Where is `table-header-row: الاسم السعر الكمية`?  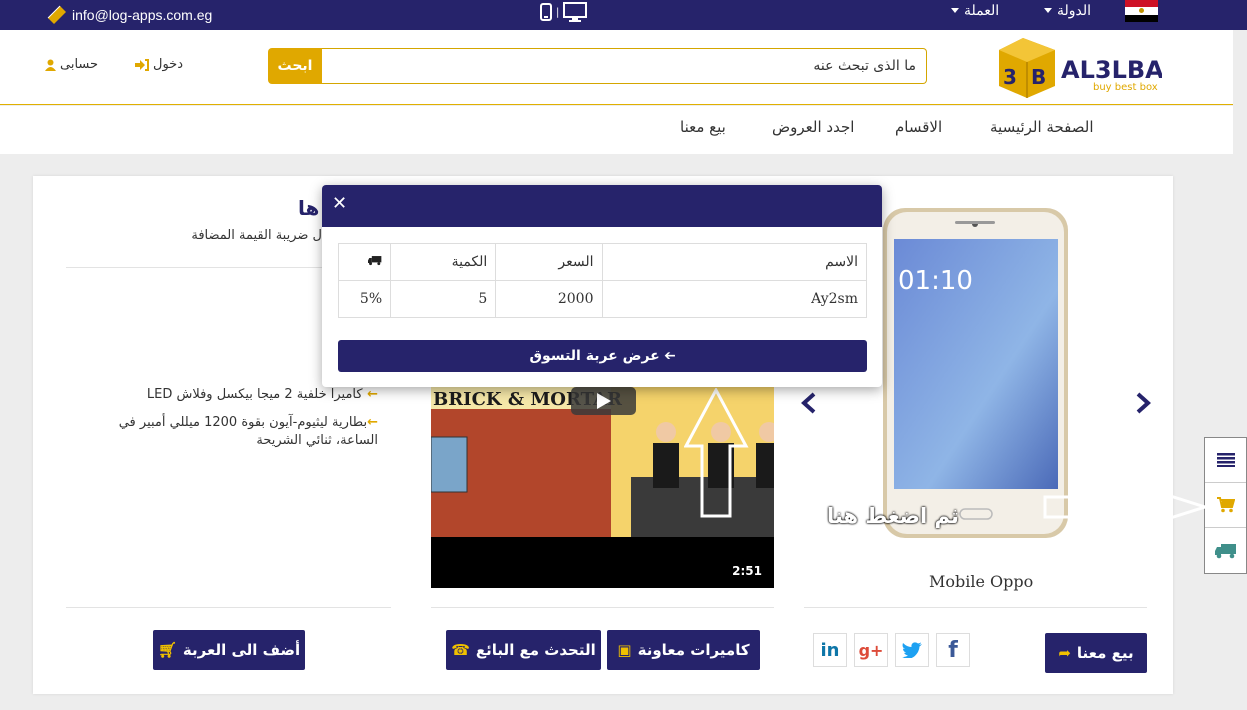
table-header-row: الاسم السعر الكمية is located at coordinates (602, 262).